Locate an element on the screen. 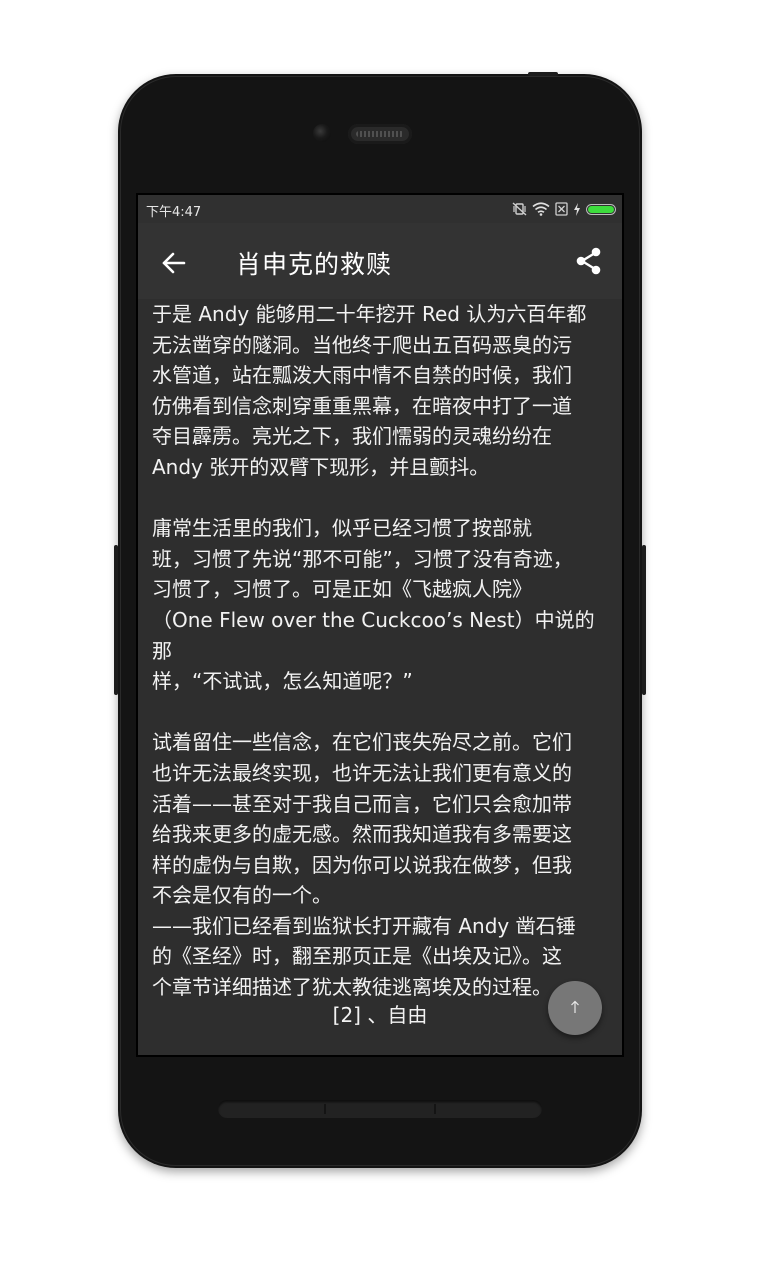 The height and width of the screenshot is (1280, 758). text-line: 无法凿穿的隧洞。当他终于爬出五百码恶臭的污 is located at coordinates (362, 344).